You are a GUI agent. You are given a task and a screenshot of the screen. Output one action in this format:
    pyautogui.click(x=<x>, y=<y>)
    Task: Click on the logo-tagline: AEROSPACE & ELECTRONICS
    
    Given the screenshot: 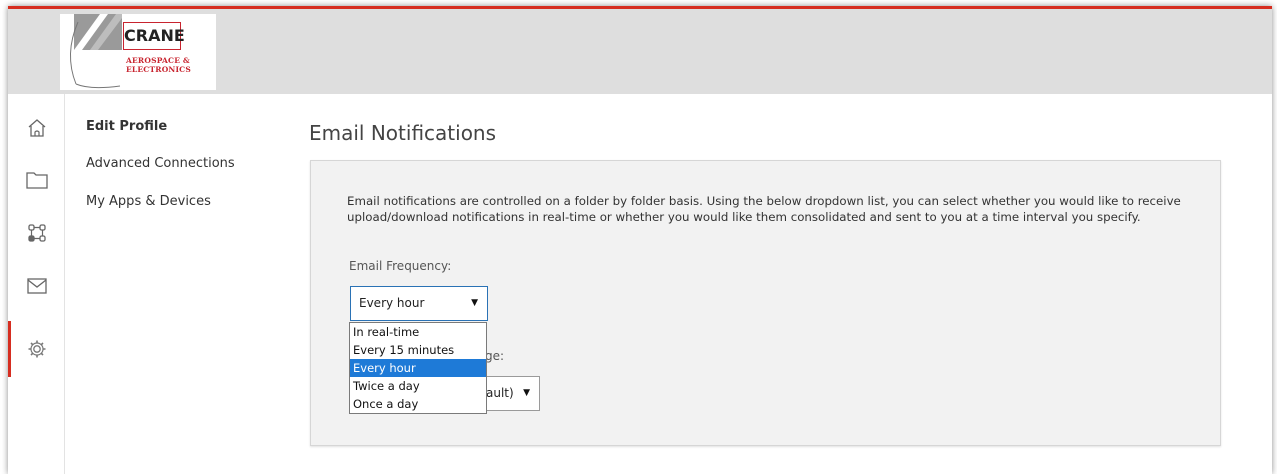 What is the action you would take?
    pyautogui.click(x=171, y=65)
    